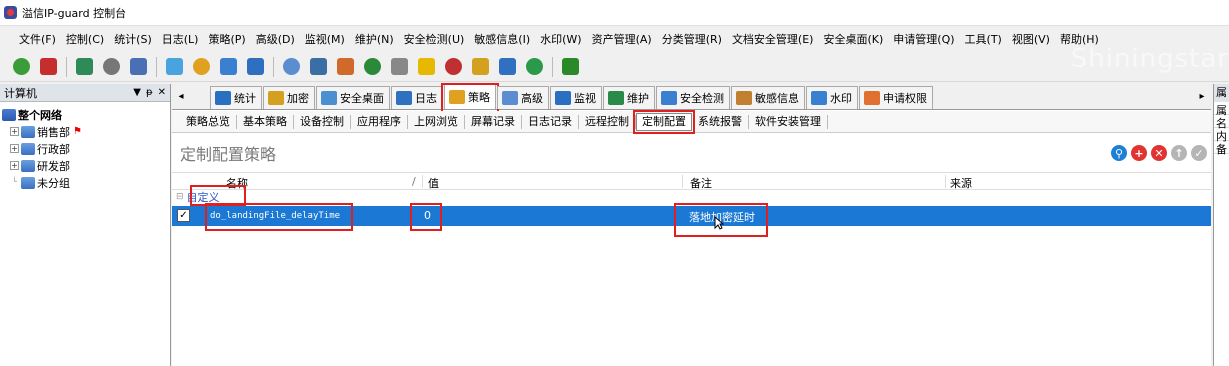 The height and width of the screenshot is (366, 1229). What do you see at coordinates (550, 121) in the screenshot?
I see `sub-tab-6: 日志记录` at bounding box center [550, 121].